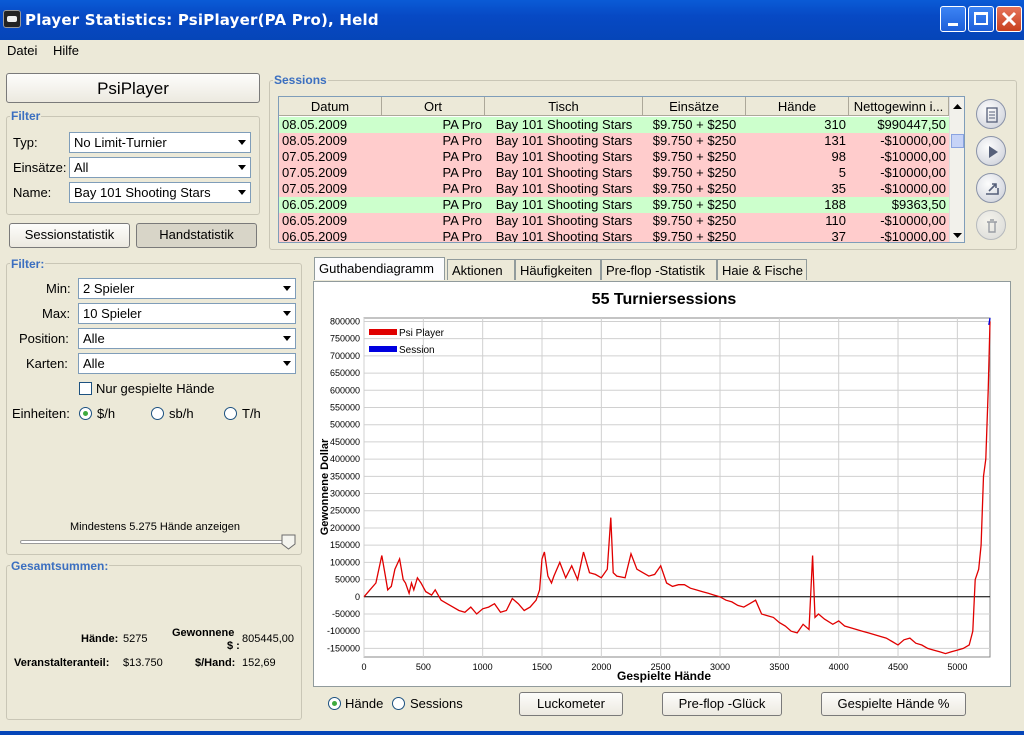 The image size is (1024, 735). What do you see at coordinates (379, 268) in the screenshot?
I see `tab-guthabendiagramm: Guthabendiagramm` at bounding box center [379, 268].